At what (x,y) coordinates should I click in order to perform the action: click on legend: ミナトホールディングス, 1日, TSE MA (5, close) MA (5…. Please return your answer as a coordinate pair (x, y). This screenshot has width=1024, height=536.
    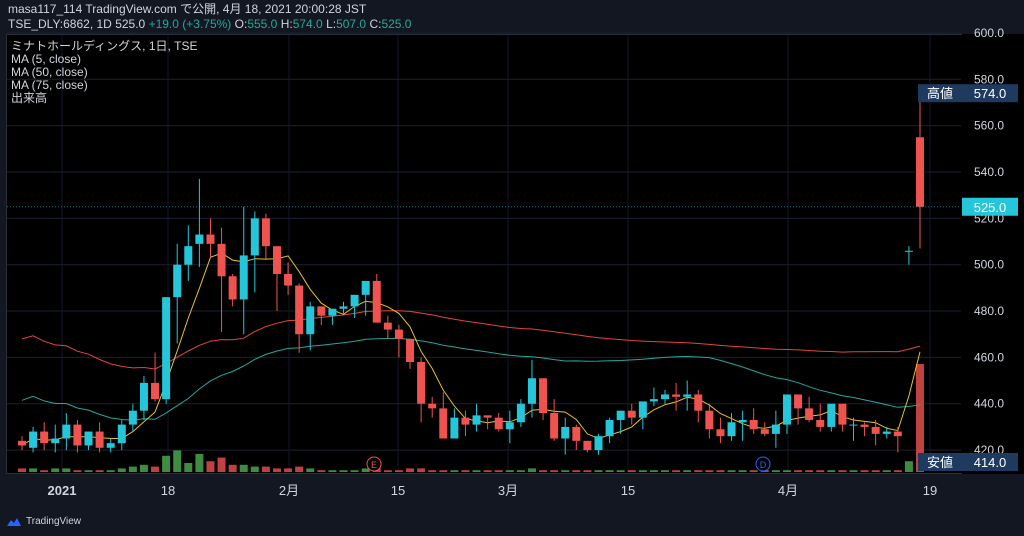
    Looking at the image, I should click on (104, 72).